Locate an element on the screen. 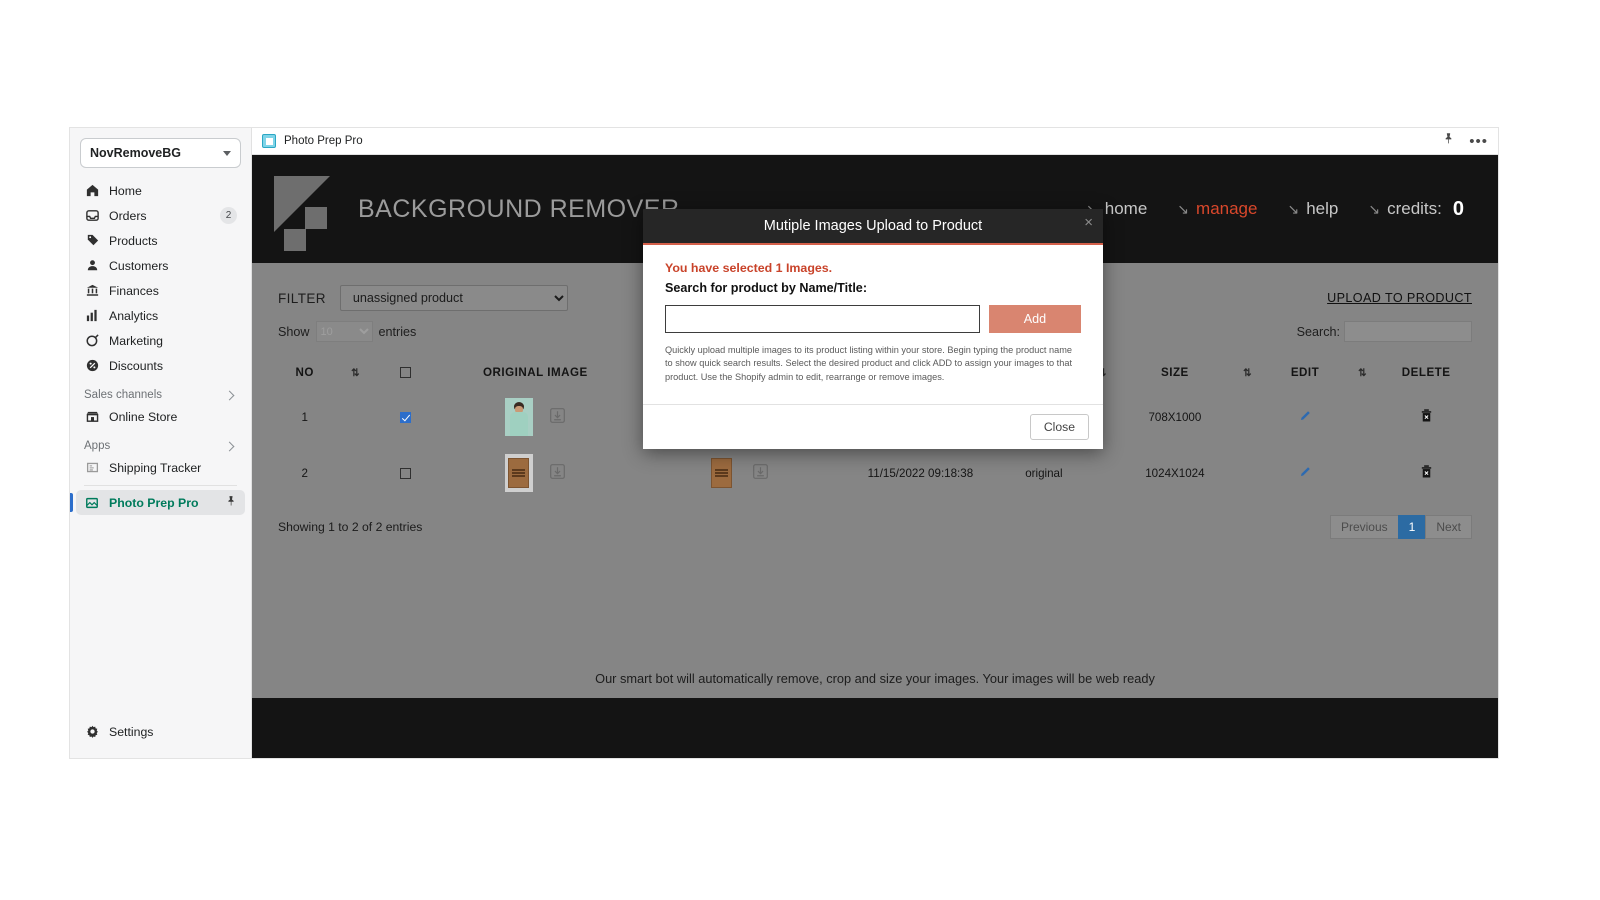 The height and width of the screenshot is (900, 1600). chevron-right-icon is located at coordinates (229, 395).